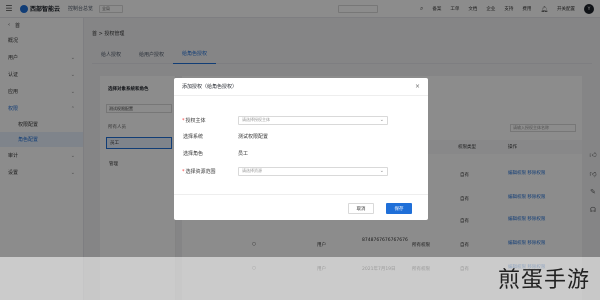  What do you see at coordinates (399, 208) in the screenshot?
I see `save-button: 保存` at bounding box center [399, 208].